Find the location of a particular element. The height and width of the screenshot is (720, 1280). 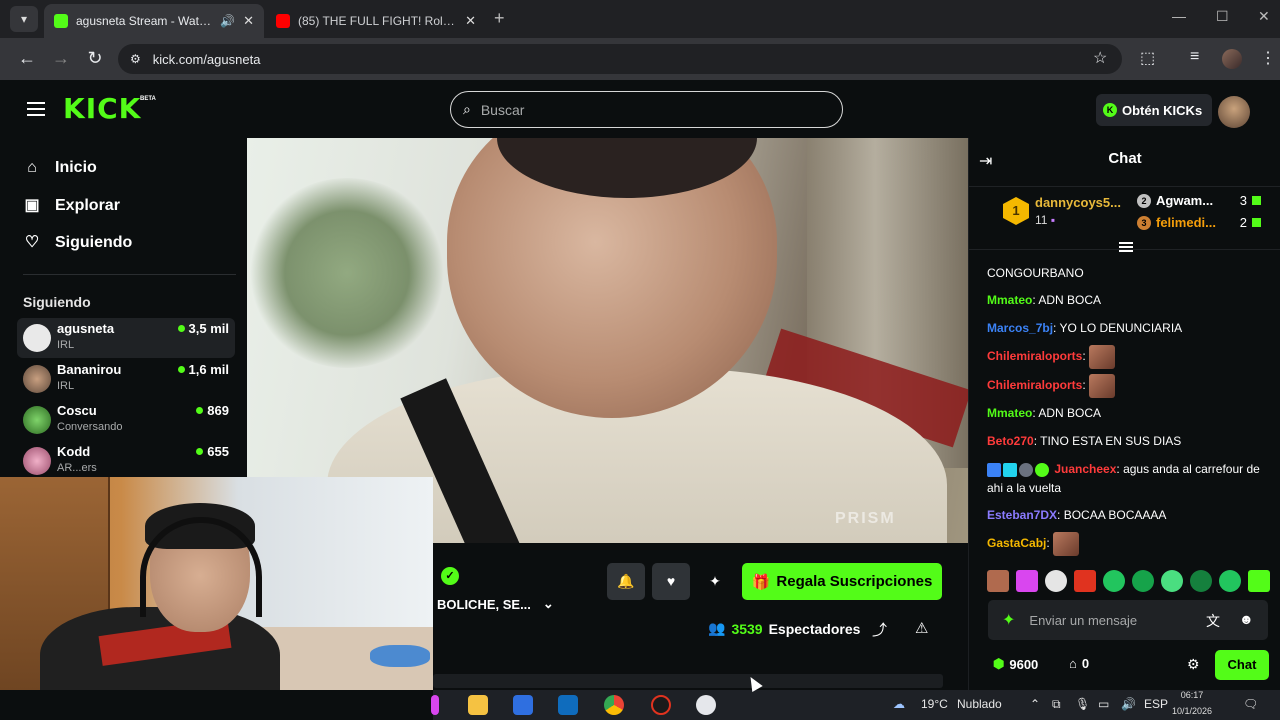

sparkle-icon: ✦ is located at coordinates (1008, 620).